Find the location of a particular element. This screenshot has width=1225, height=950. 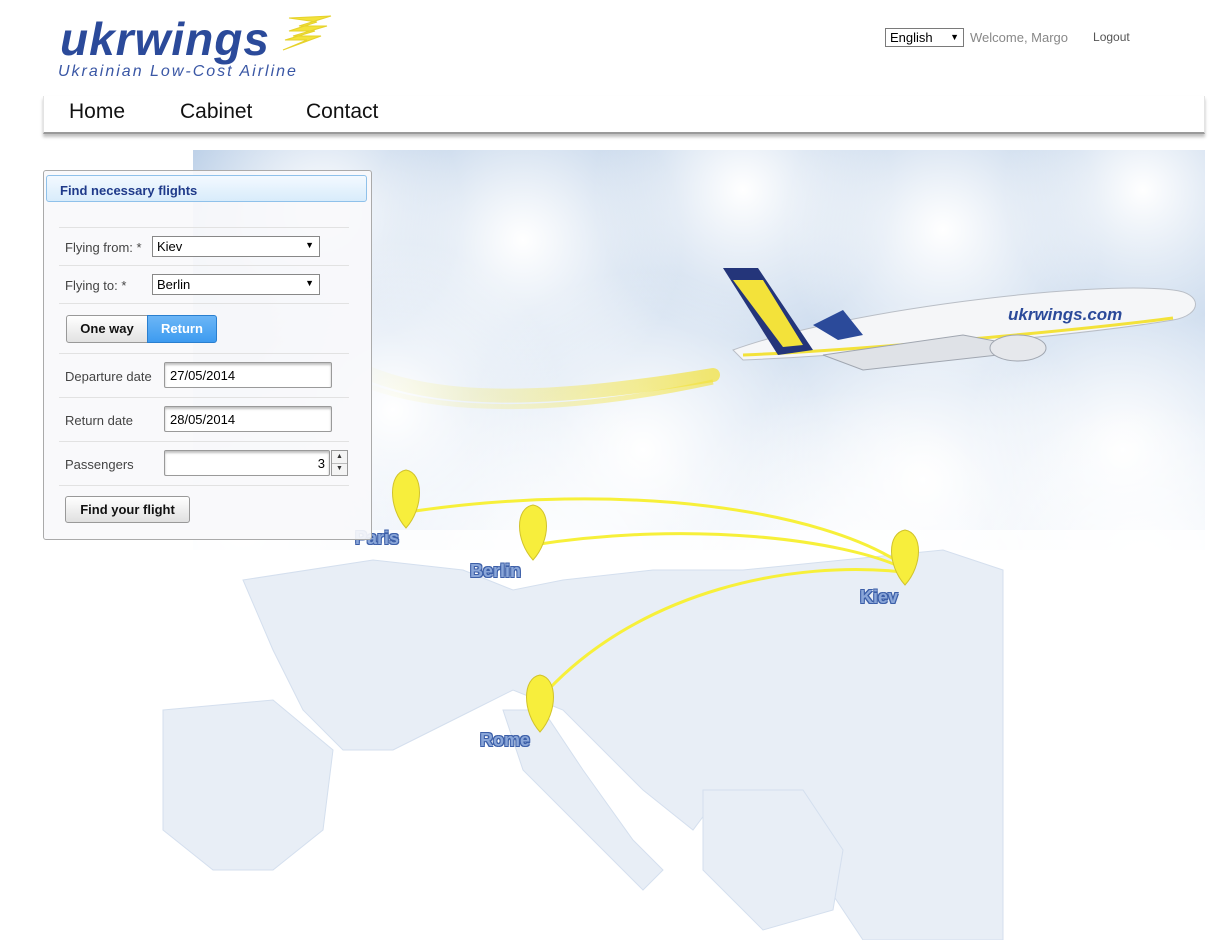

map-label-berlin: Berlin is located at coordinates (496, 571).